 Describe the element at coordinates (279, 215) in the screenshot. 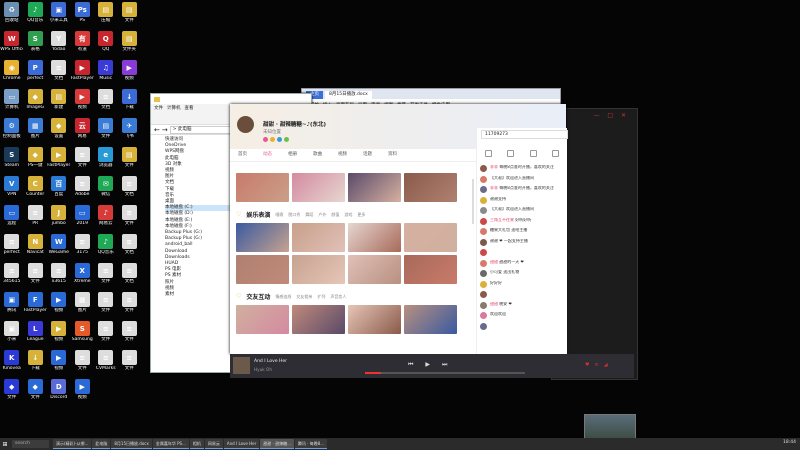

I see `section-tag: 唱歌` at that location.